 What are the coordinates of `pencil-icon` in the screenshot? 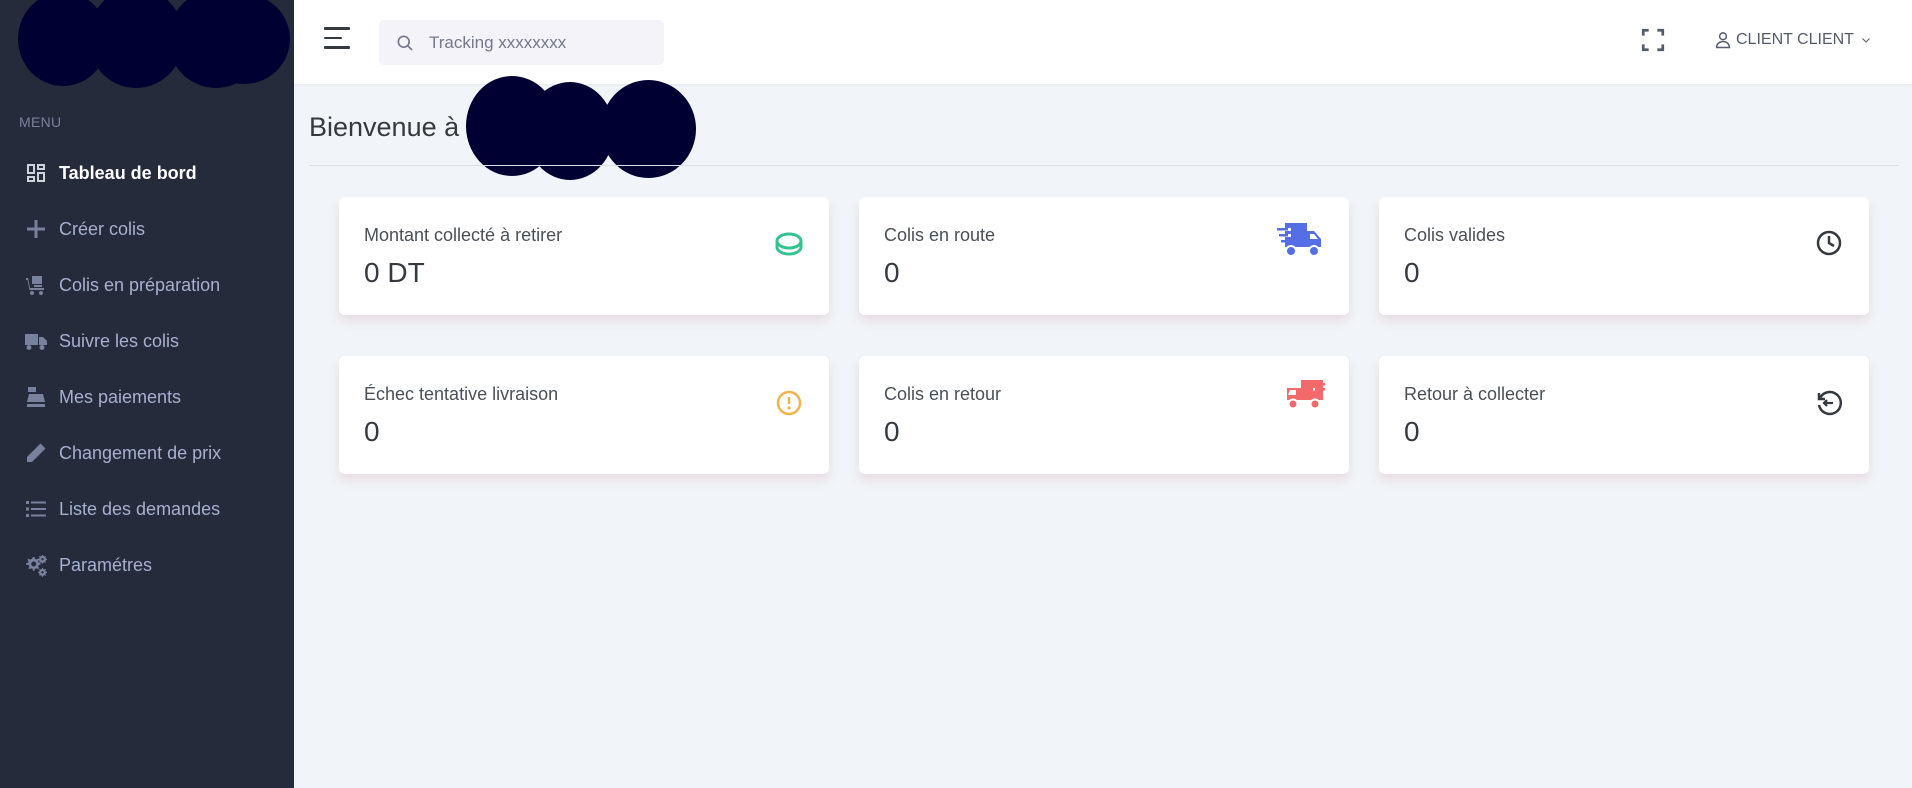 It's located at (36, 453).